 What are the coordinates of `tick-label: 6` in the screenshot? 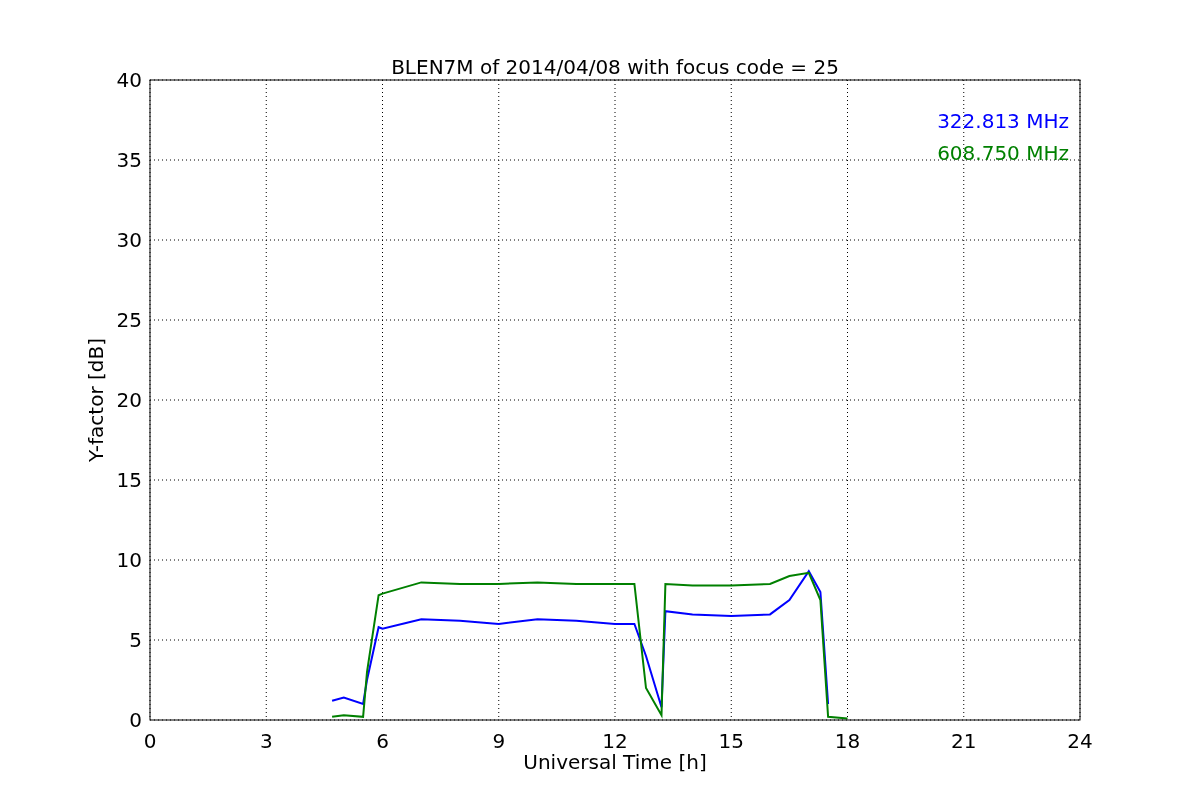 It's located at (382, 741).